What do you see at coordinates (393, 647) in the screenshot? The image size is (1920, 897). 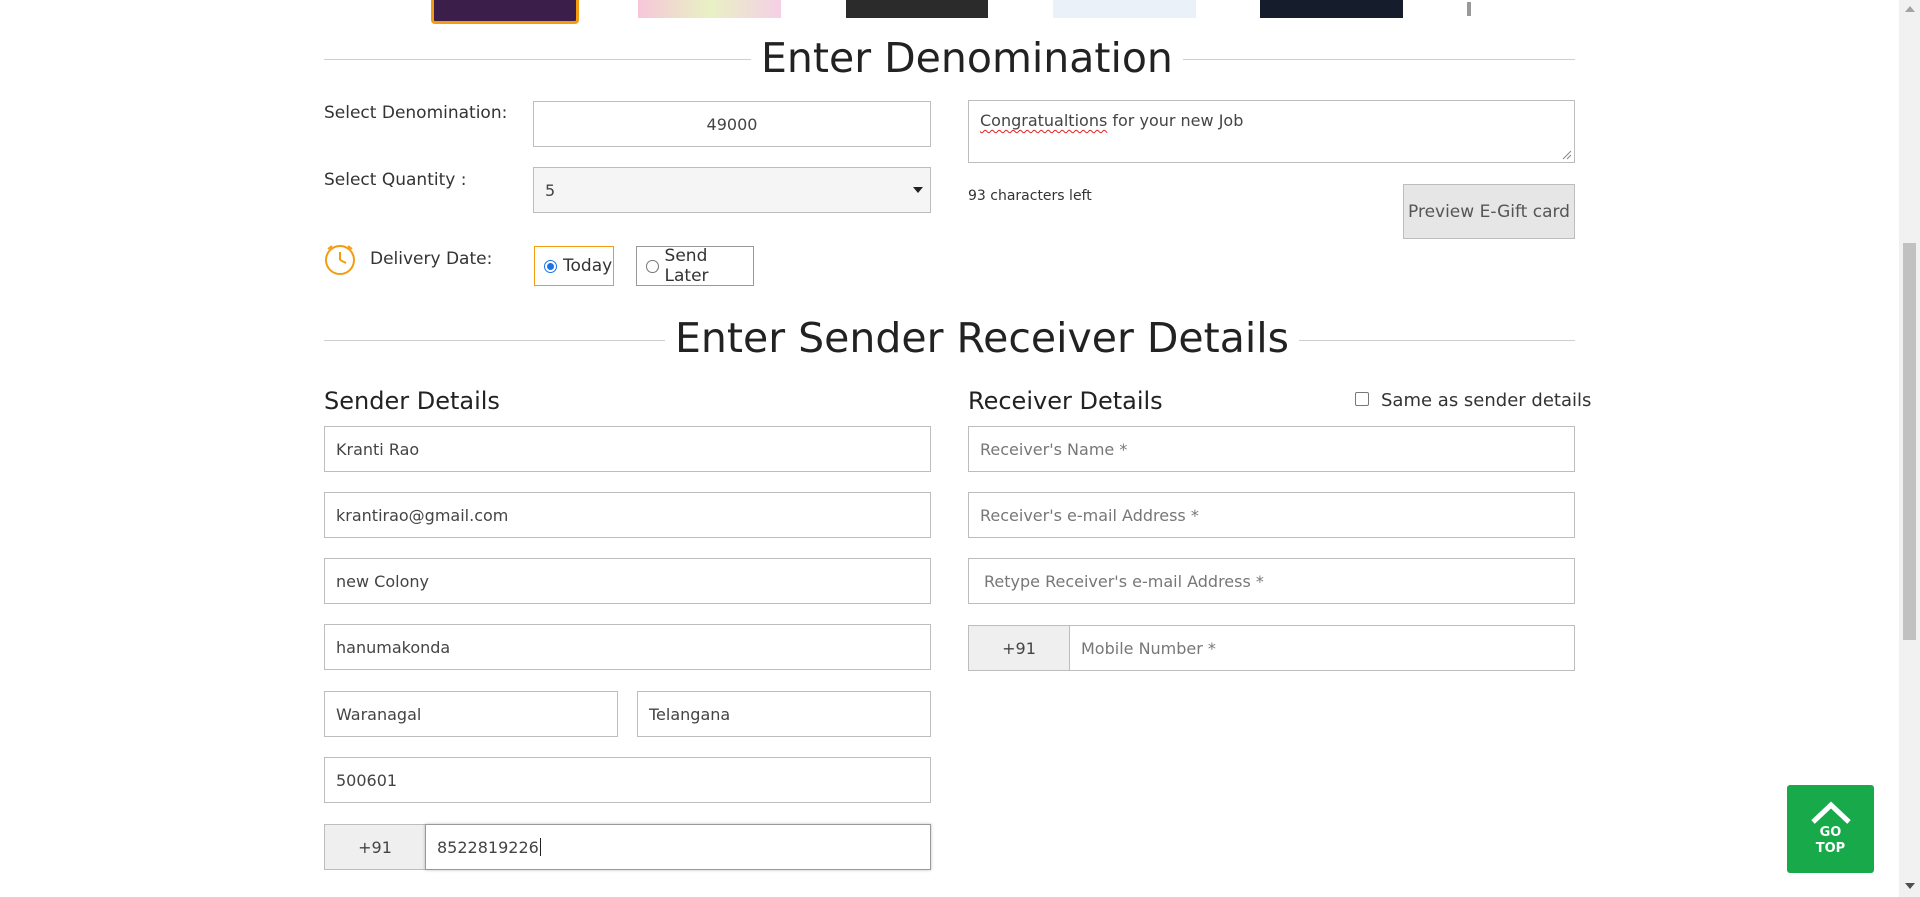 I see `sender-address2-value: hanumakonda` at bounding box center [393, 647].